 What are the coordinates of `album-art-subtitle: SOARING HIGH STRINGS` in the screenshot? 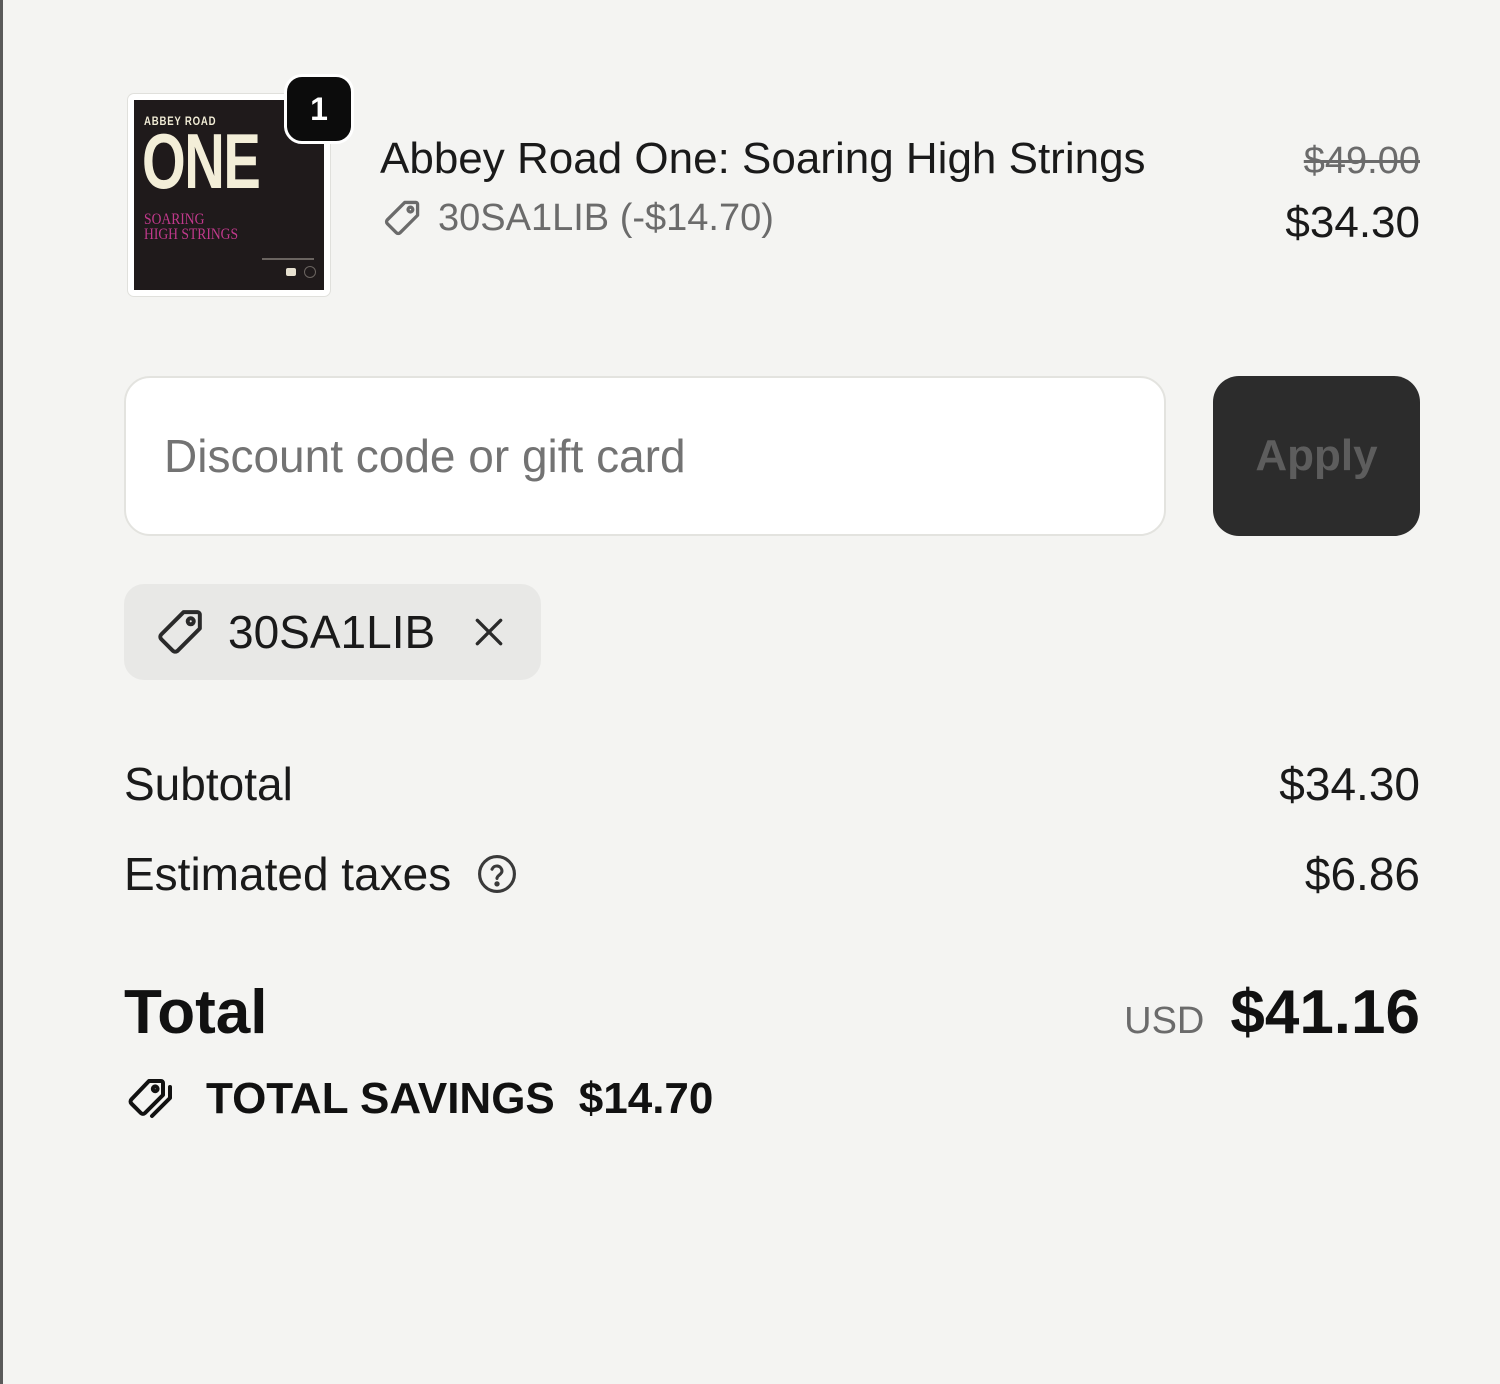 It's located at (191, 227).